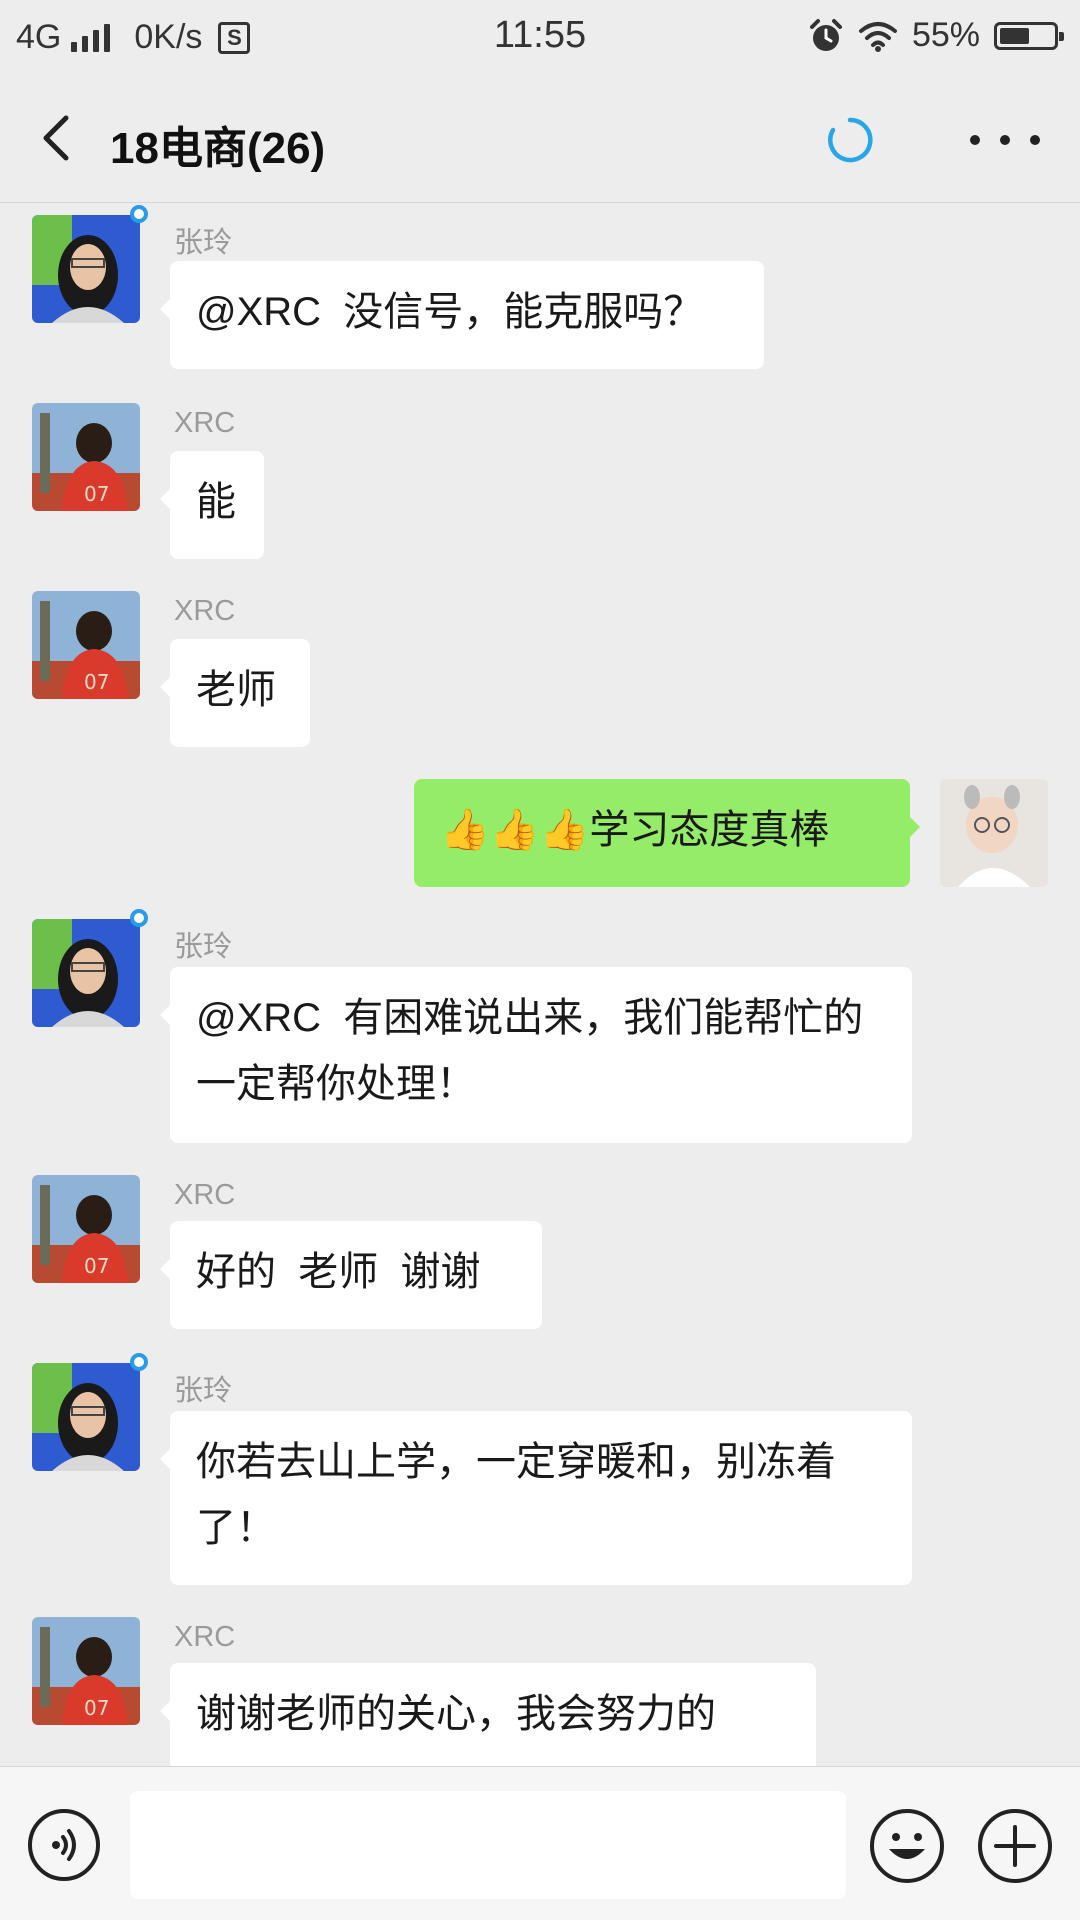 The width and height of the screenshot is (1080, 1920). What do you see at coordinates (540, 38) in the screenshot?
I see `status-bar: 4G 0K/s S 11:55 55%` at bounding box center [540, 38].